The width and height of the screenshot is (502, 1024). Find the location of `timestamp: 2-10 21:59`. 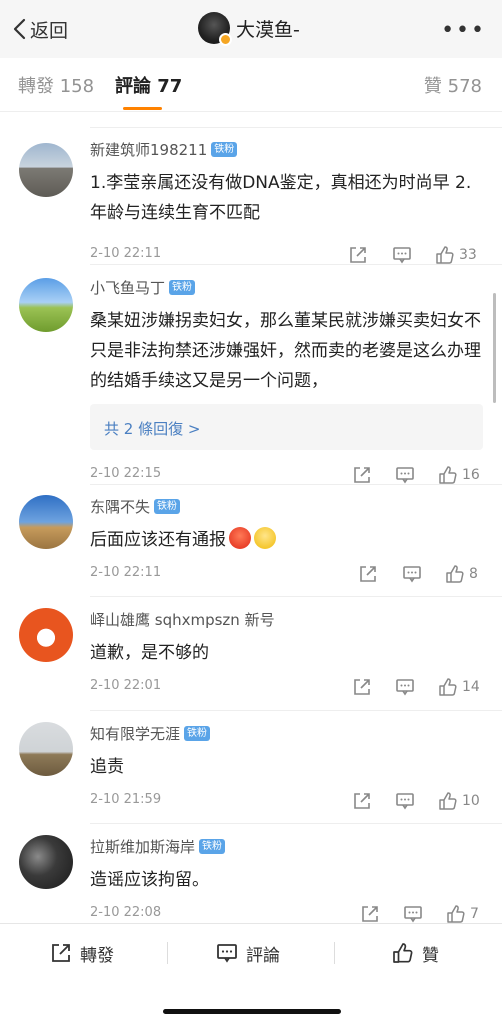

timestamp: 2-10 21:59 is located at coordinates (126, 799).